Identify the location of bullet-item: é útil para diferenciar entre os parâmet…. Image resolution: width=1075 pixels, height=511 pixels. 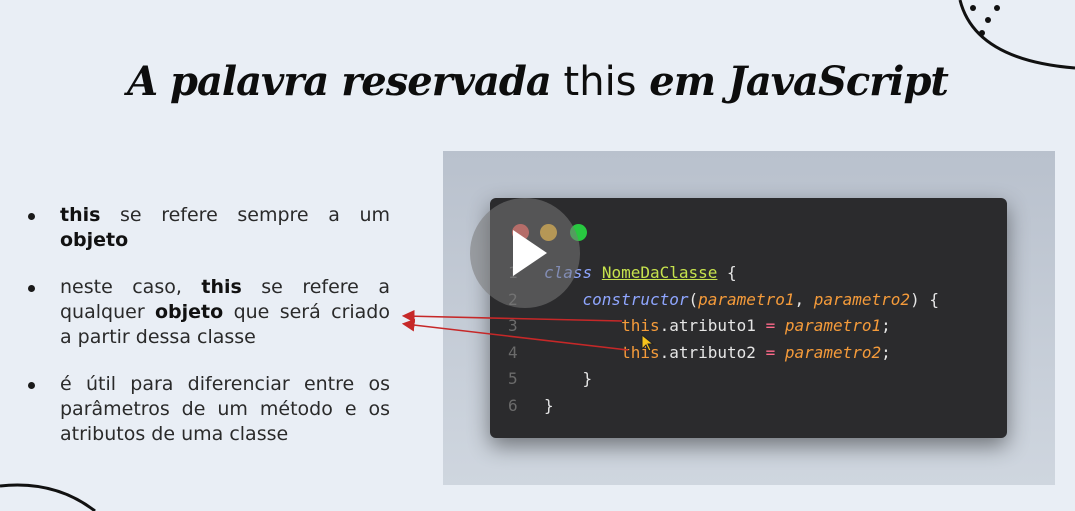
(206, 409).